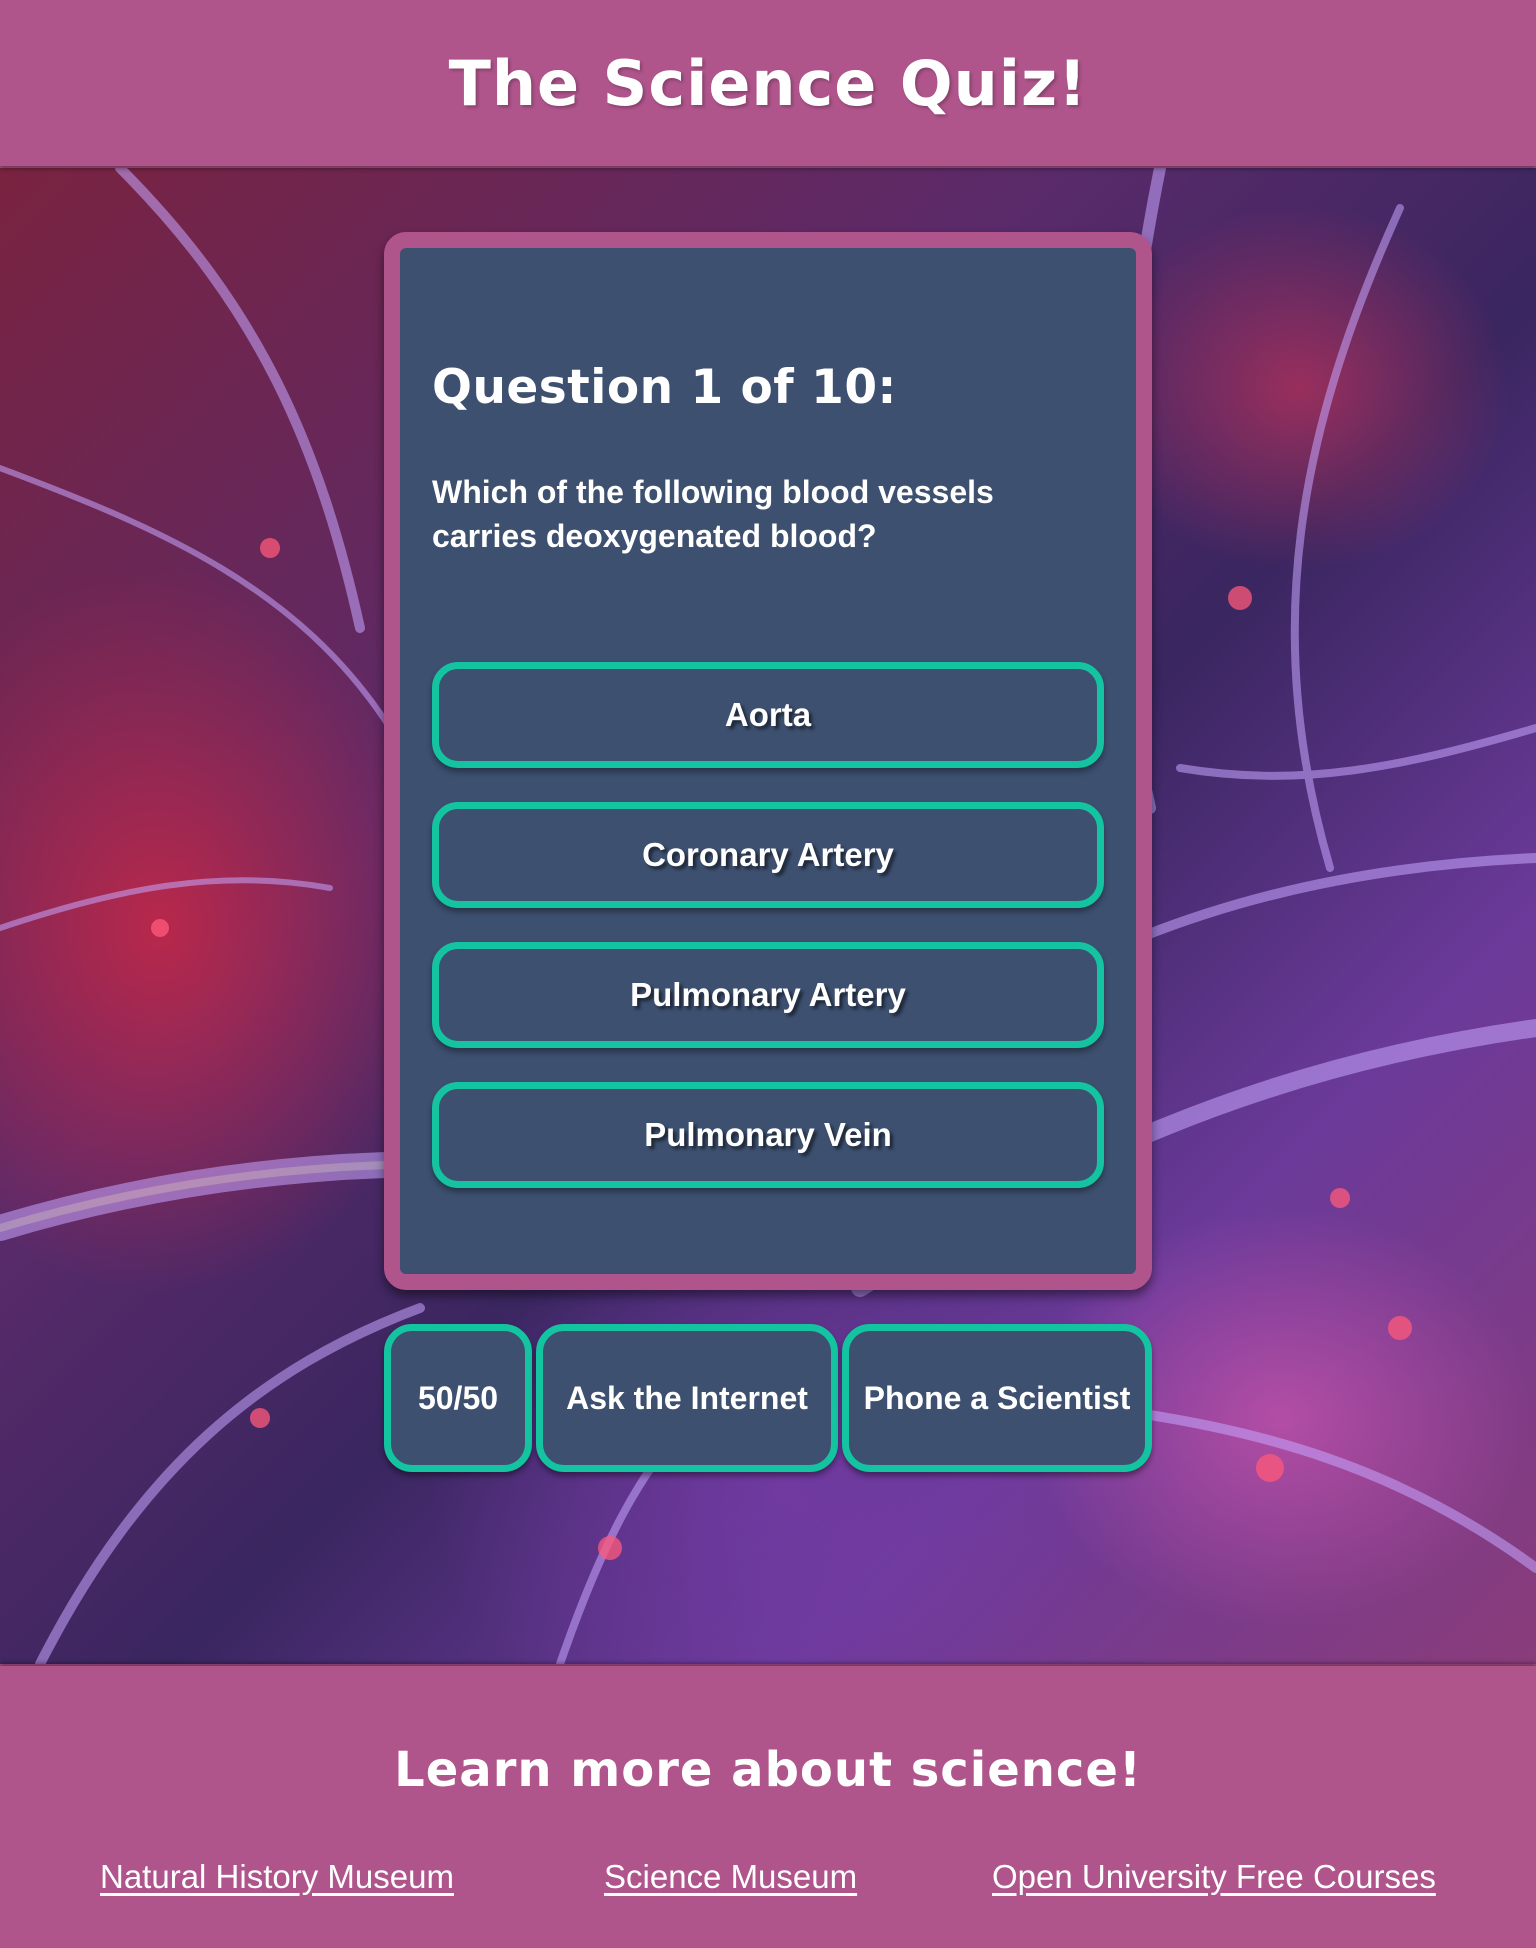  Describe the element at coordinates (664, 387) in the screenshot. I see `question-number: Question 1 of 10:` at that location.